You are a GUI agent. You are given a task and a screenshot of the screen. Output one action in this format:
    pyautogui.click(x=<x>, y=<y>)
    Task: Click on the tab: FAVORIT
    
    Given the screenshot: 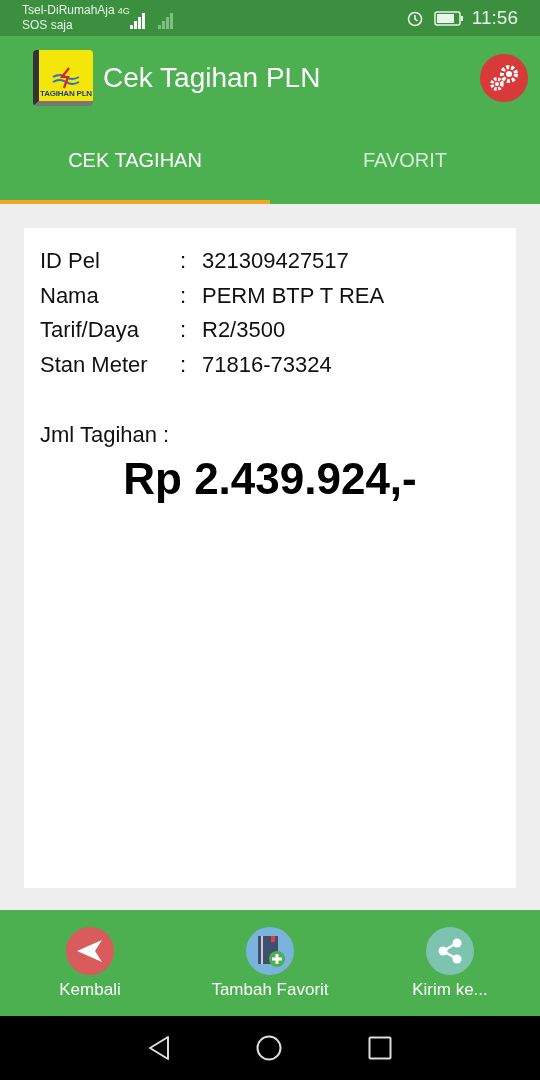 What is the action you would take?
    pyautogui.click(x=405, y=162)
    